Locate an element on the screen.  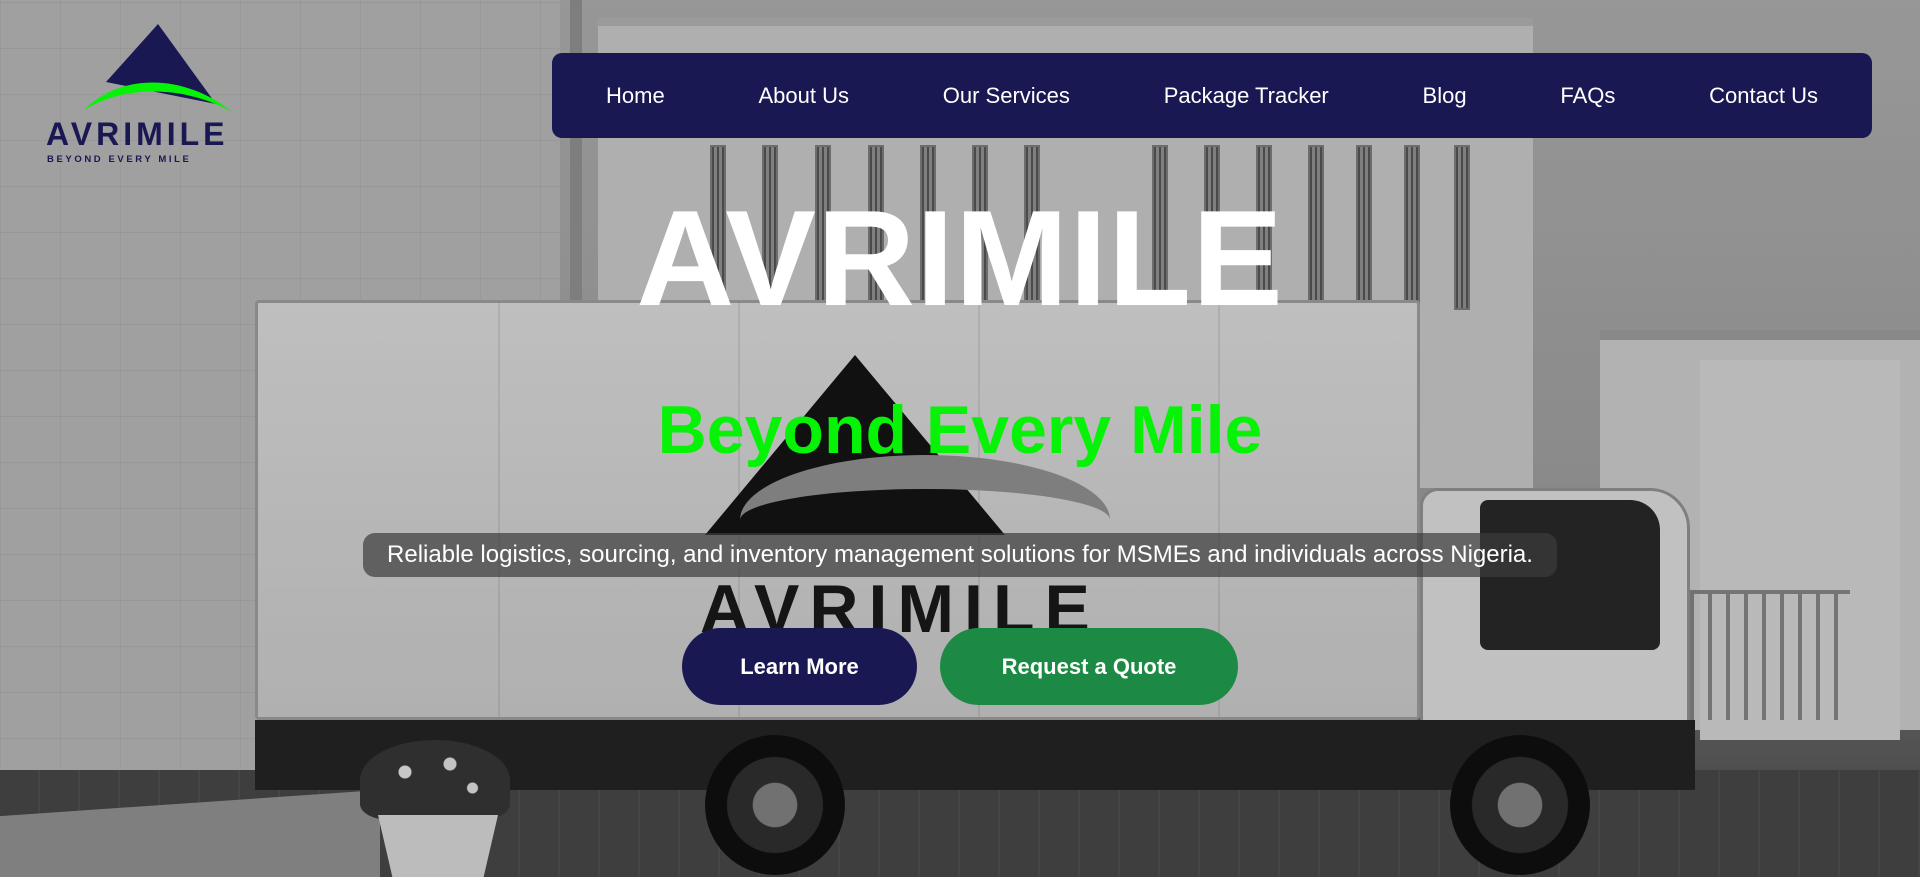
nav-link-faqs: FAQs is located at coordinates (1587, 96).